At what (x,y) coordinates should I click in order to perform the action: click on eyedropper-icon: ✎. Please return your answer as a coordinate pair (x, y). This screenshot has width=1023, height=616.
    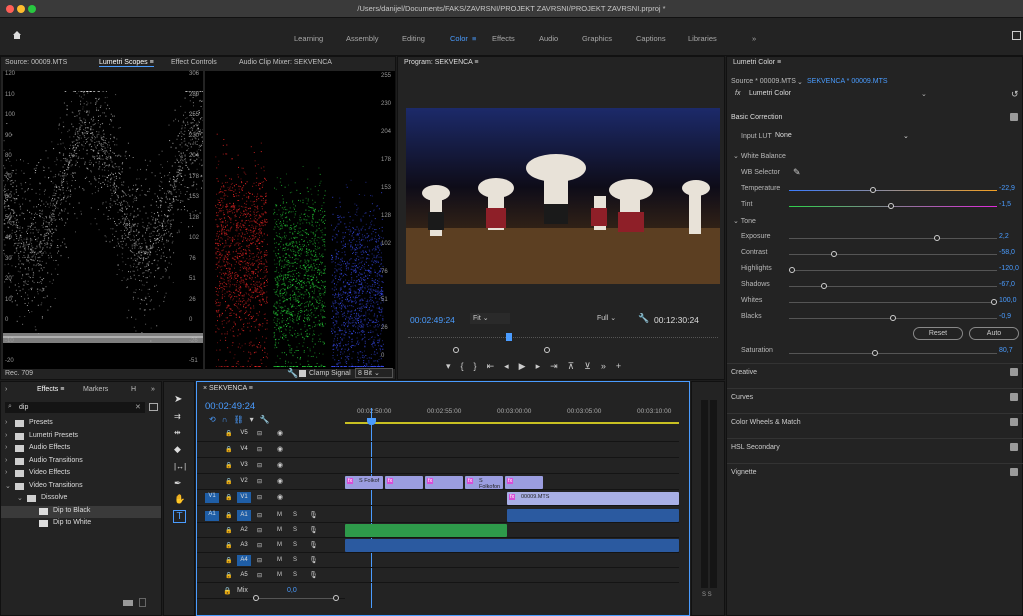
    Looking at the image, I should click on (797, 172).